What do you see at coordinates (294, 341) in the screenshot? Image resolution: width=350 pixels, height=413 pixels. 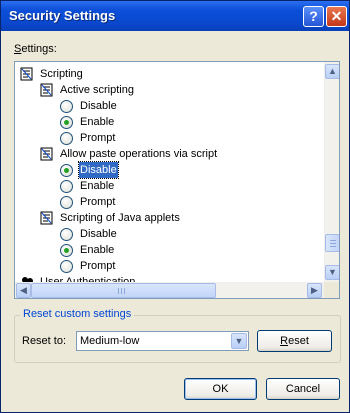 I see `reset-button: Reset` at bounding box center [294, 341].